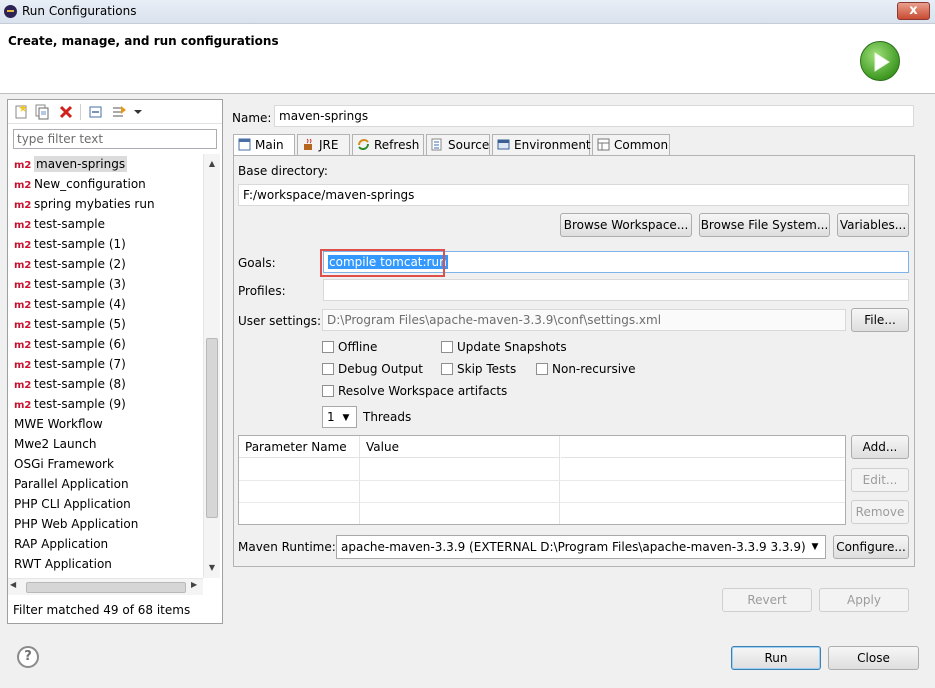 The width and height of the screenshot is (935, 688). I want to click on list-item: PHP CLI Application, so click(105, 504).